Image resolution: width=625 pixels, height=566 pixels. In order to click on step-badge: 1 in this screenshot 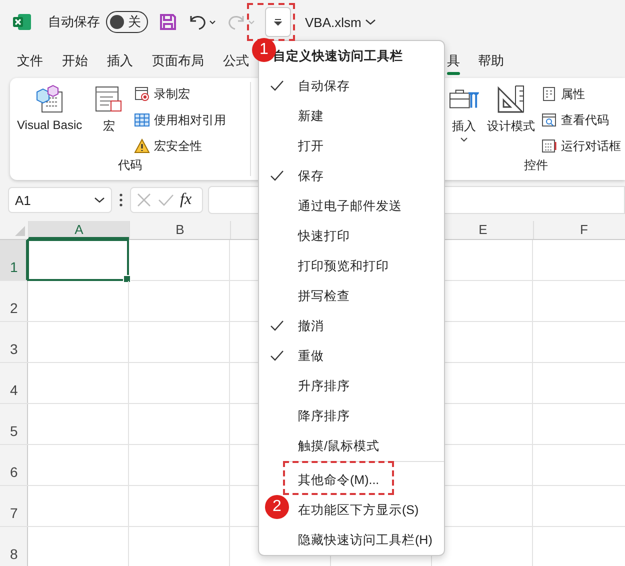, I will do `click(264, 50)`.